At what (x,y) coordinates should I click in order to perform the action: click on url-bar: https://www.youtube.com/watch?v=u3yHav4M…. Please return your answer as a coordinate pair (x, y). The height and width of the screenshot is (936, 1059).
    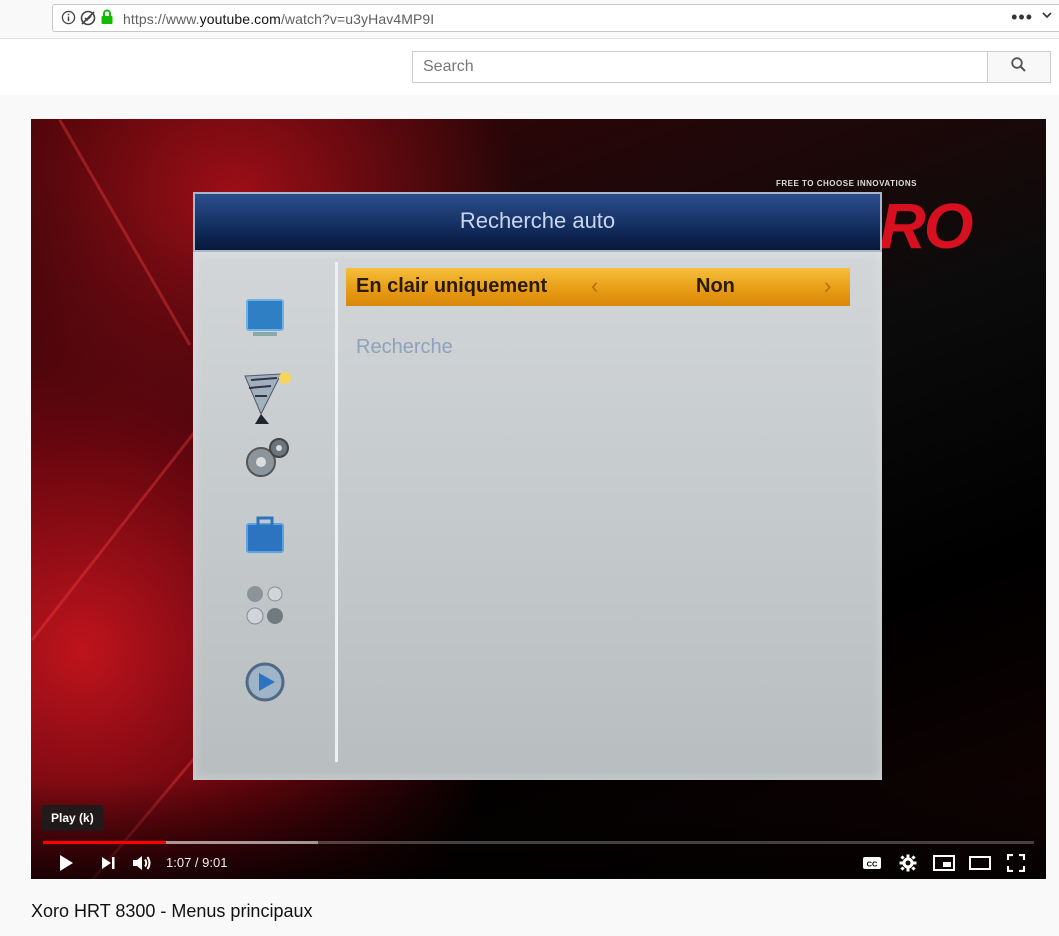
    Looking at the image, I should click on (555, 18).